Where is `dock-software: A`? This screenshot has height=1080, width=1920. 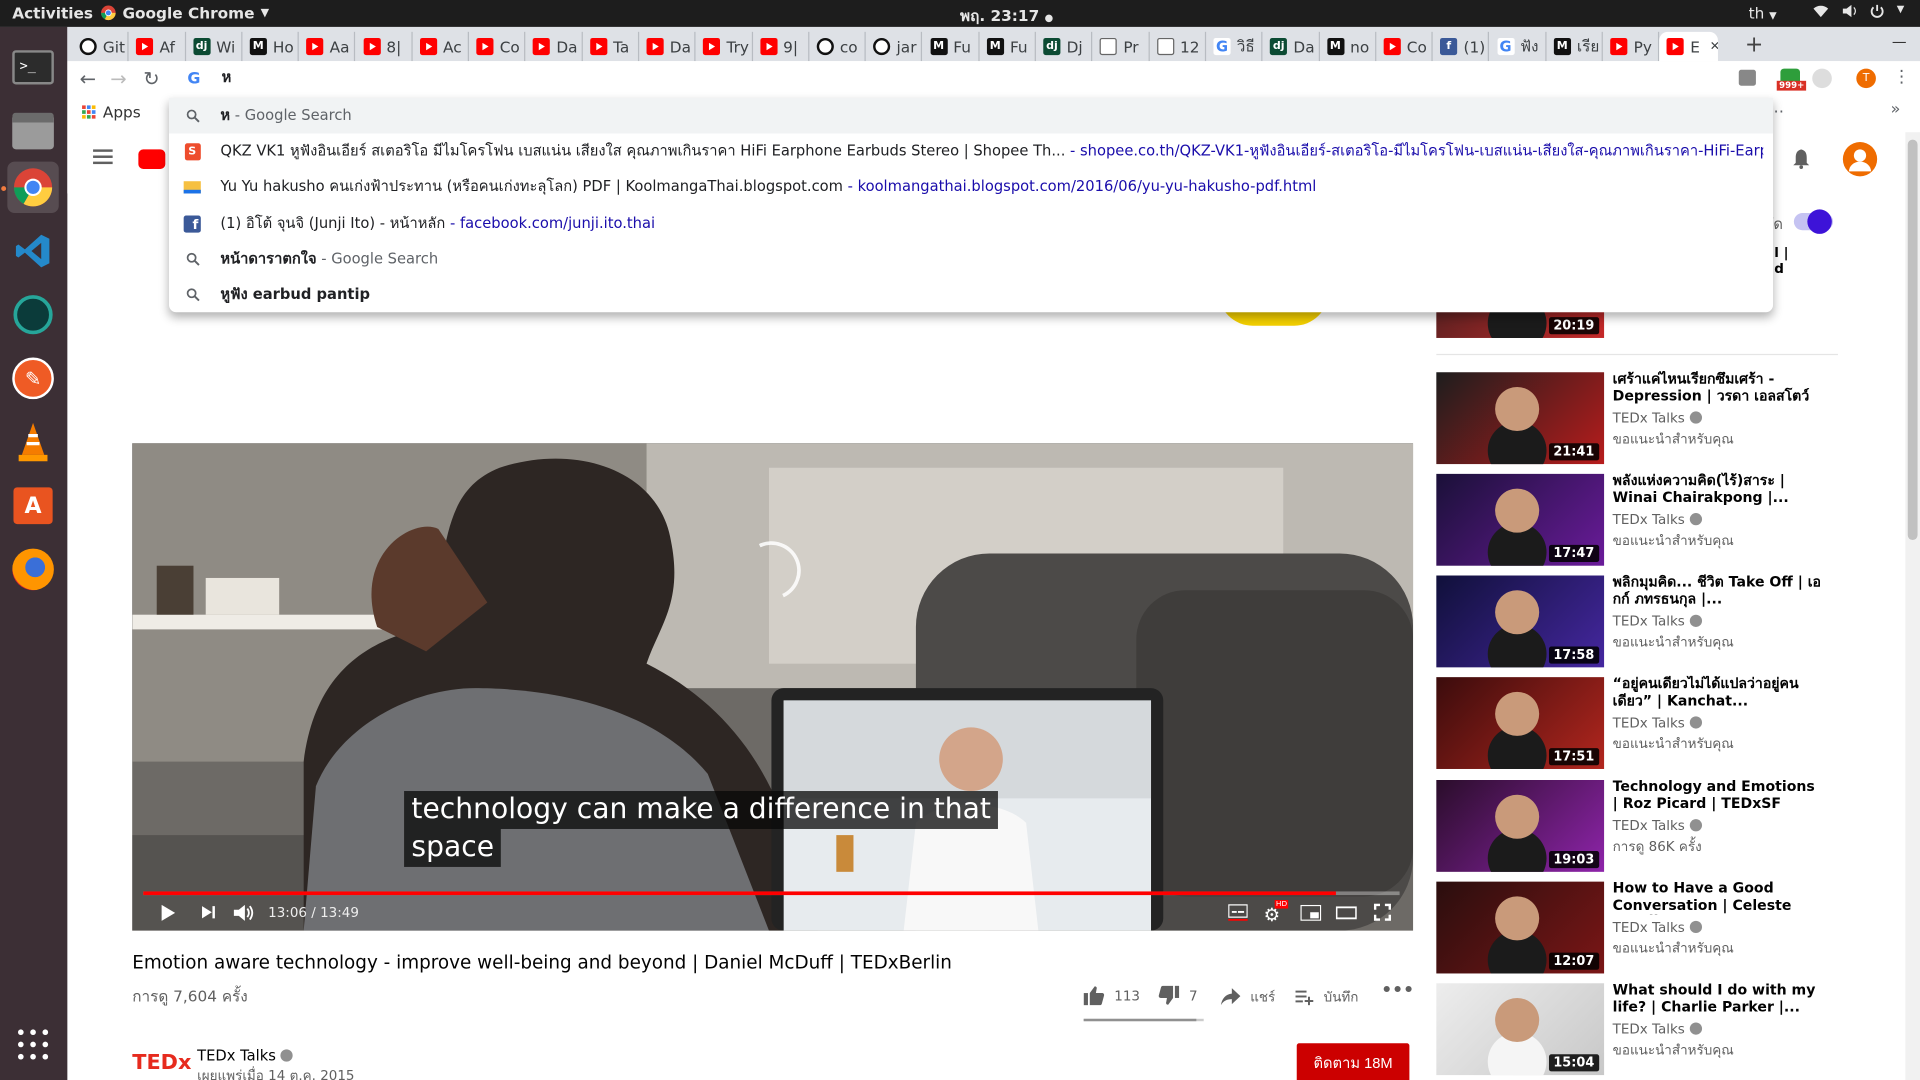 dock-software: A is located at coordinates (32, 505).